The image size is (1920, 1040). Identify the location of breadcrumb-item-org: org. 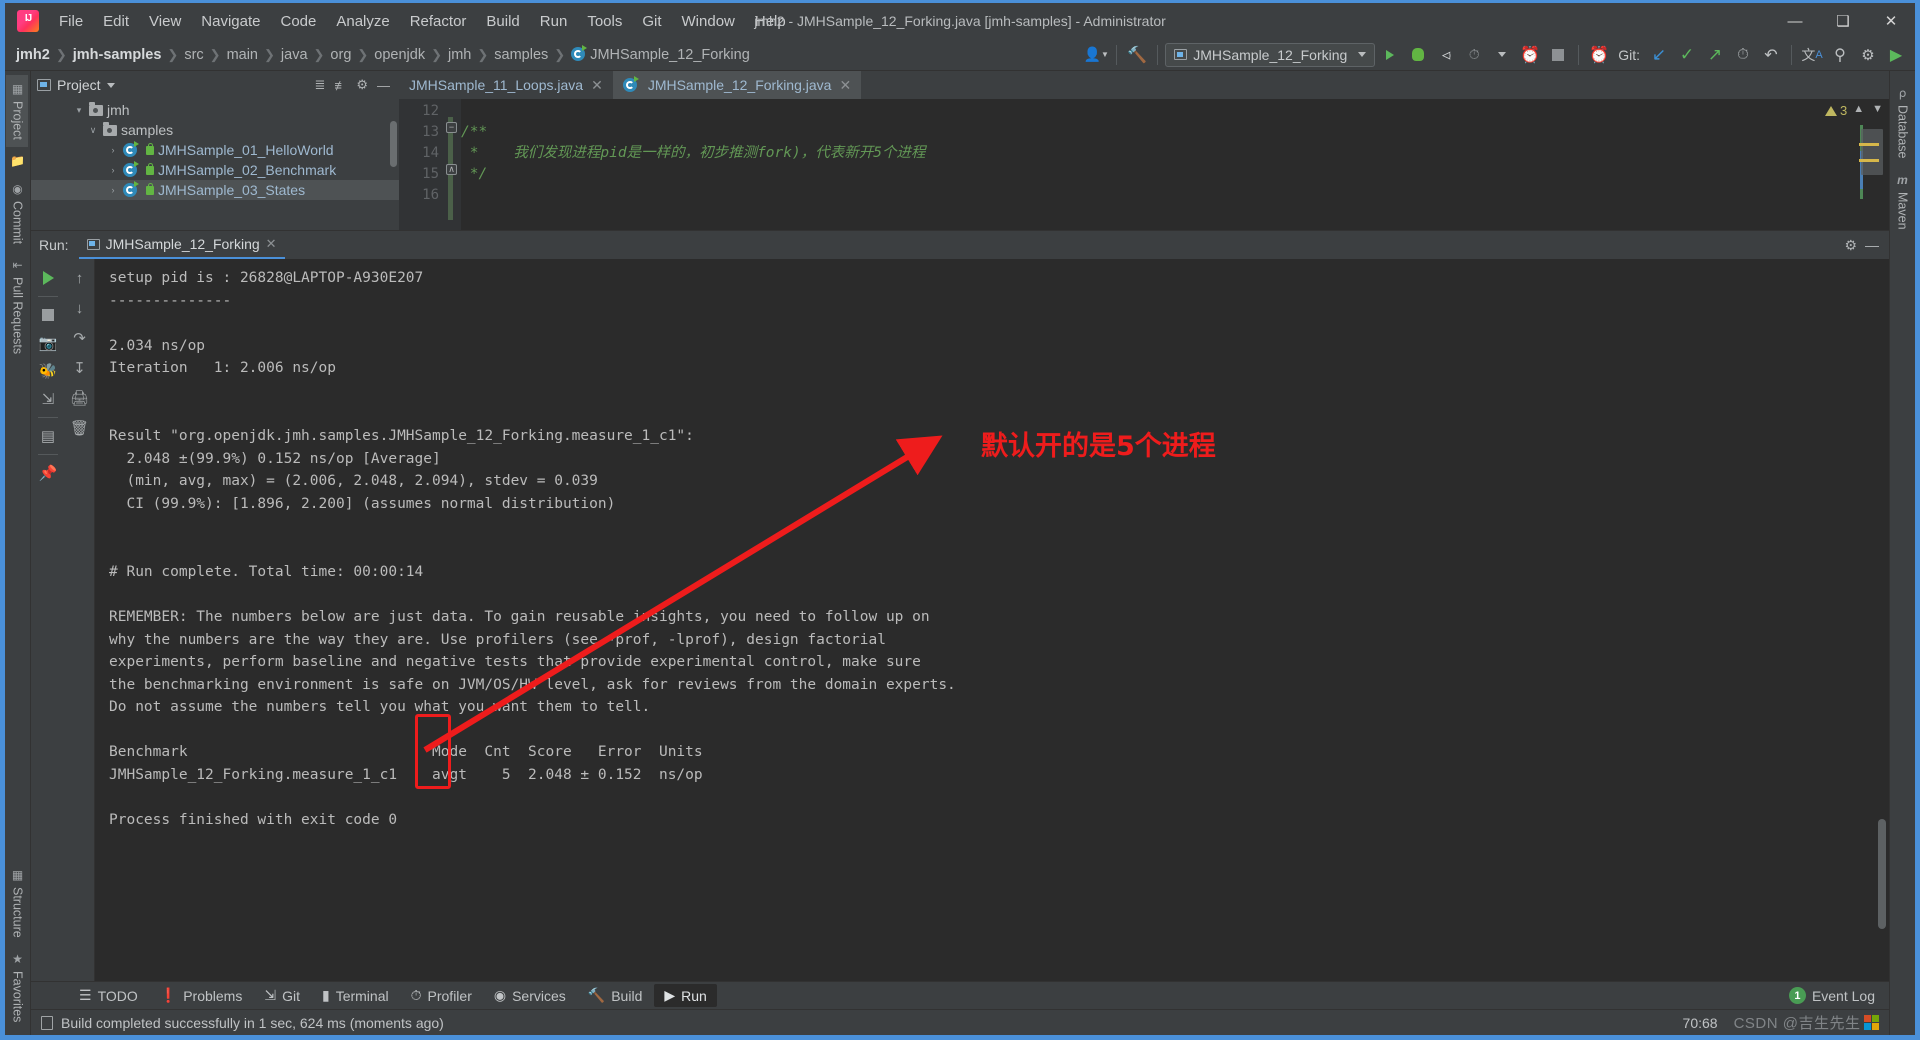
(340, 55).